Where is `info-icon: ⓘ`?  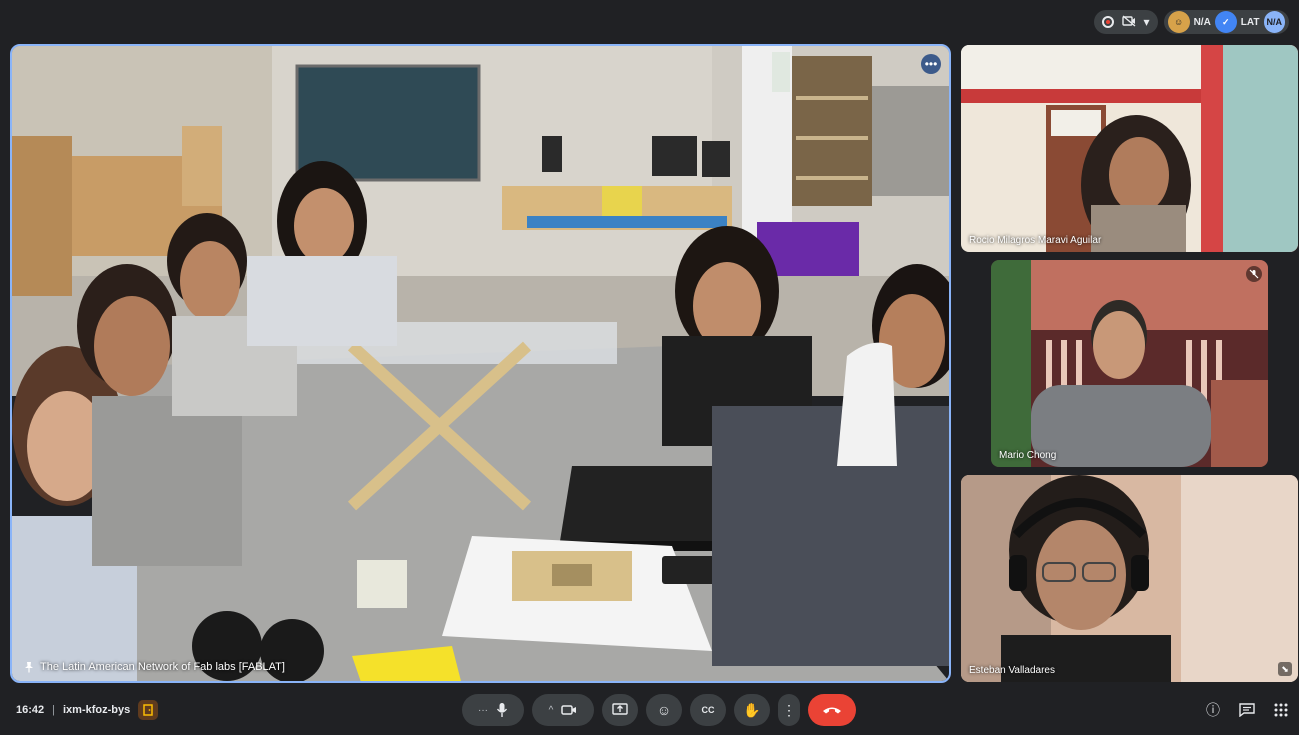
info-icon: ⓘ is located at coordinates (1213, 710).